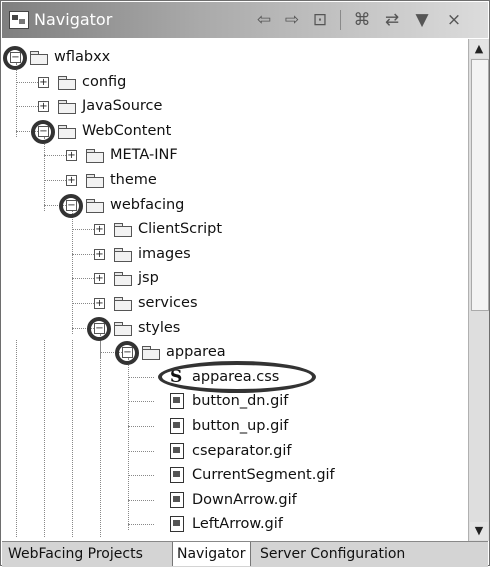  What do you see at coordinates (75, 554) in the screenshot?
I see `tab-webfacing-projects: WebFacing Projects` at bounding box center [75, 554].